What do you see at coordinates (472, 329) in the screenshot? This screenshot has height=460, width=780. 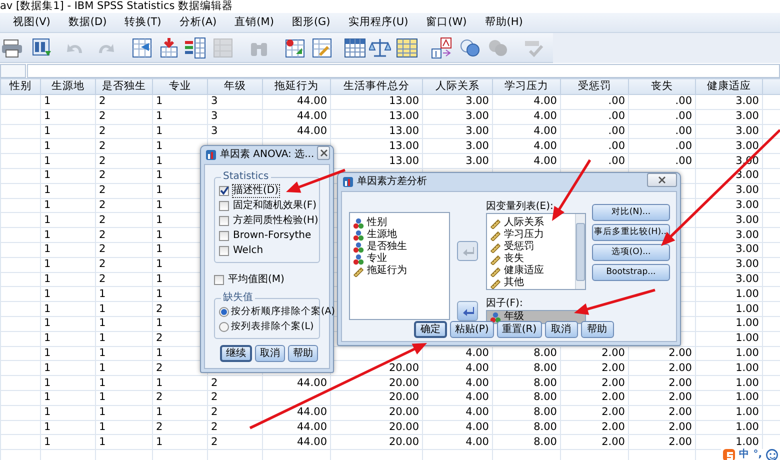 I see `dialog-button: 粘贴(P)` at bounding box center [472, 329].